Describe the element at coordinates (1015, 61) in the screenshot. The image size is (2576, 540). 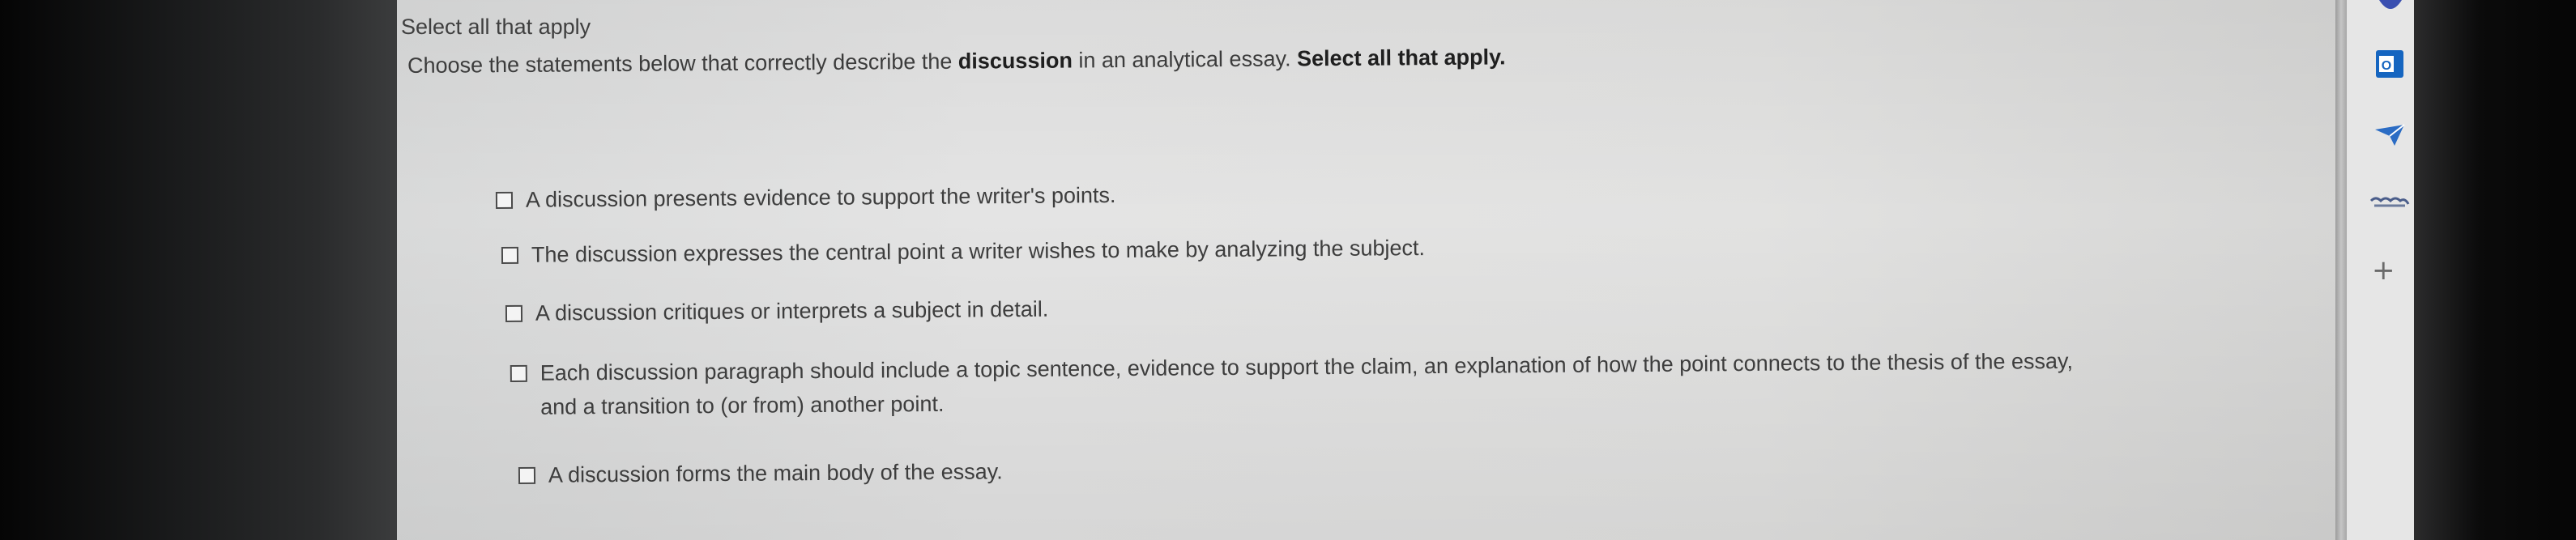
I see `prompt-keyword: discussion` at that location.